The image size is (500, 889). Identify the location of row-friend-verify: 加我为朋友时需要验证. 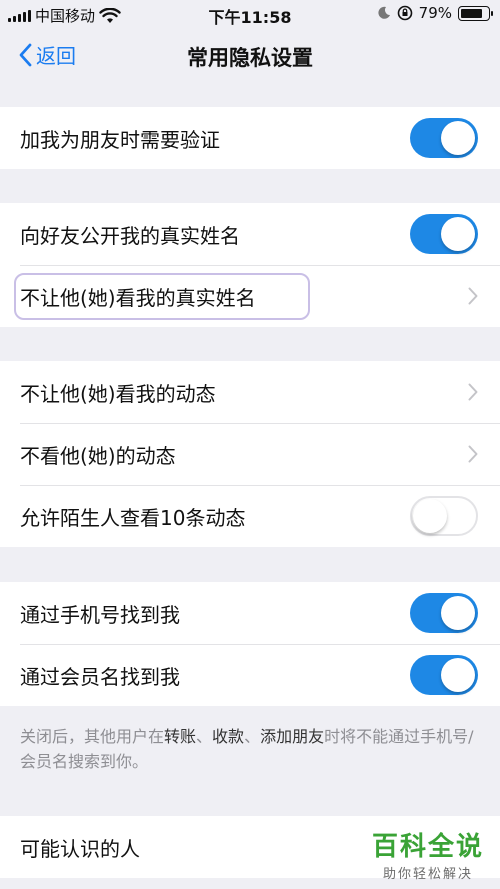
(250, 138).